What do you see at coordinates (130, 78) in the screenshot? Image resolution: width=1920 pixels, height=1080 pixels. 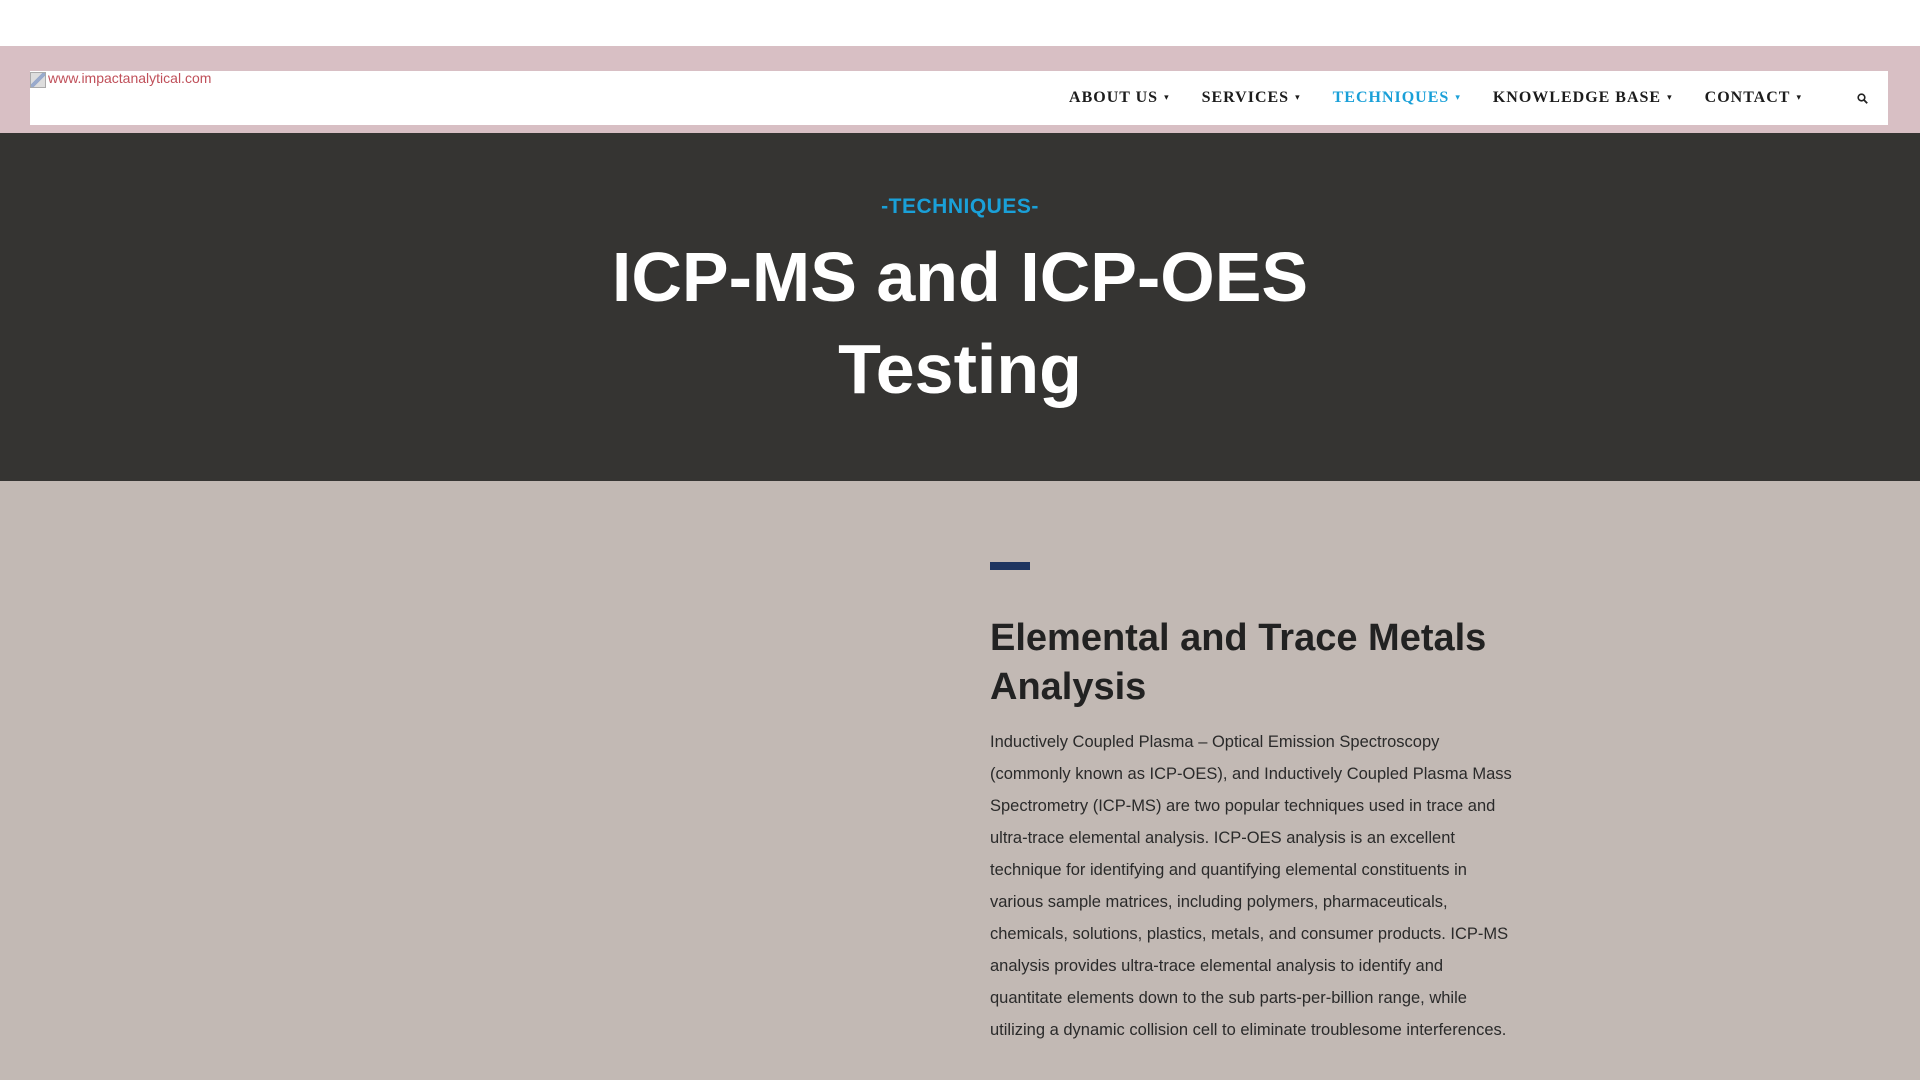 I see `logo-alt-text: www.impactanalytical.com` at bounding box center [130, 78].